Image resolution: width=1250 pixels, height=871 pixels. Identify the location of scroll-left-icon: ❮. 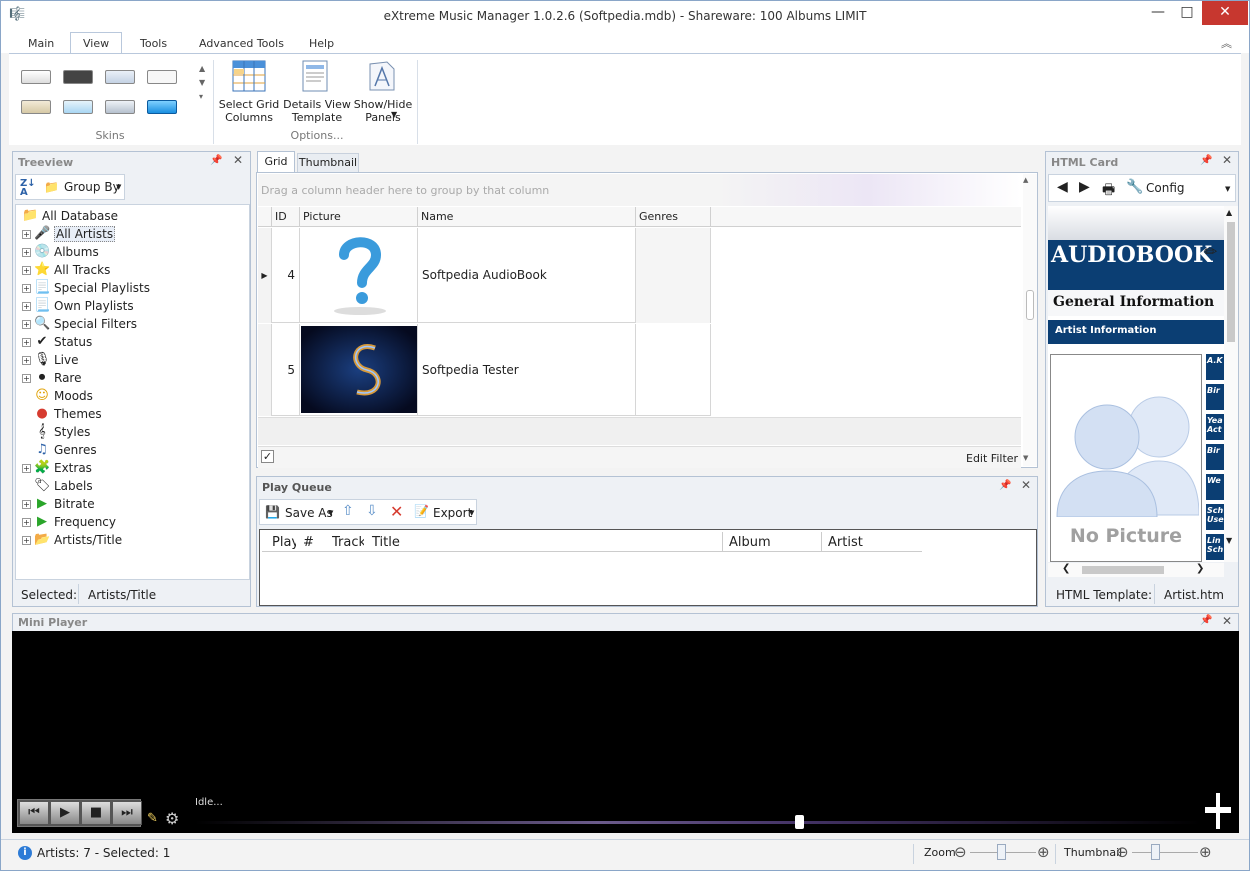
(1066, 568).